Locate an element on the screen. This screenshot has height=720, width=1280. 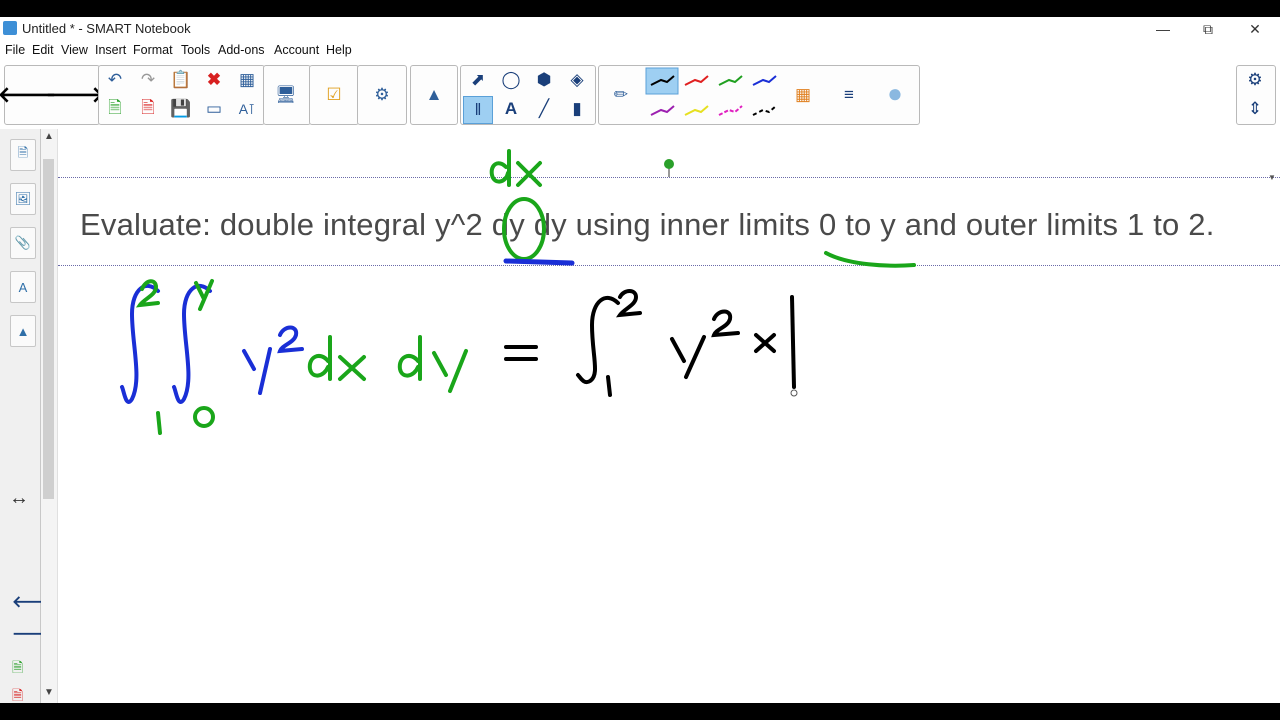
document-camera-icon: 🖥 is located at coordinates (286, 95).